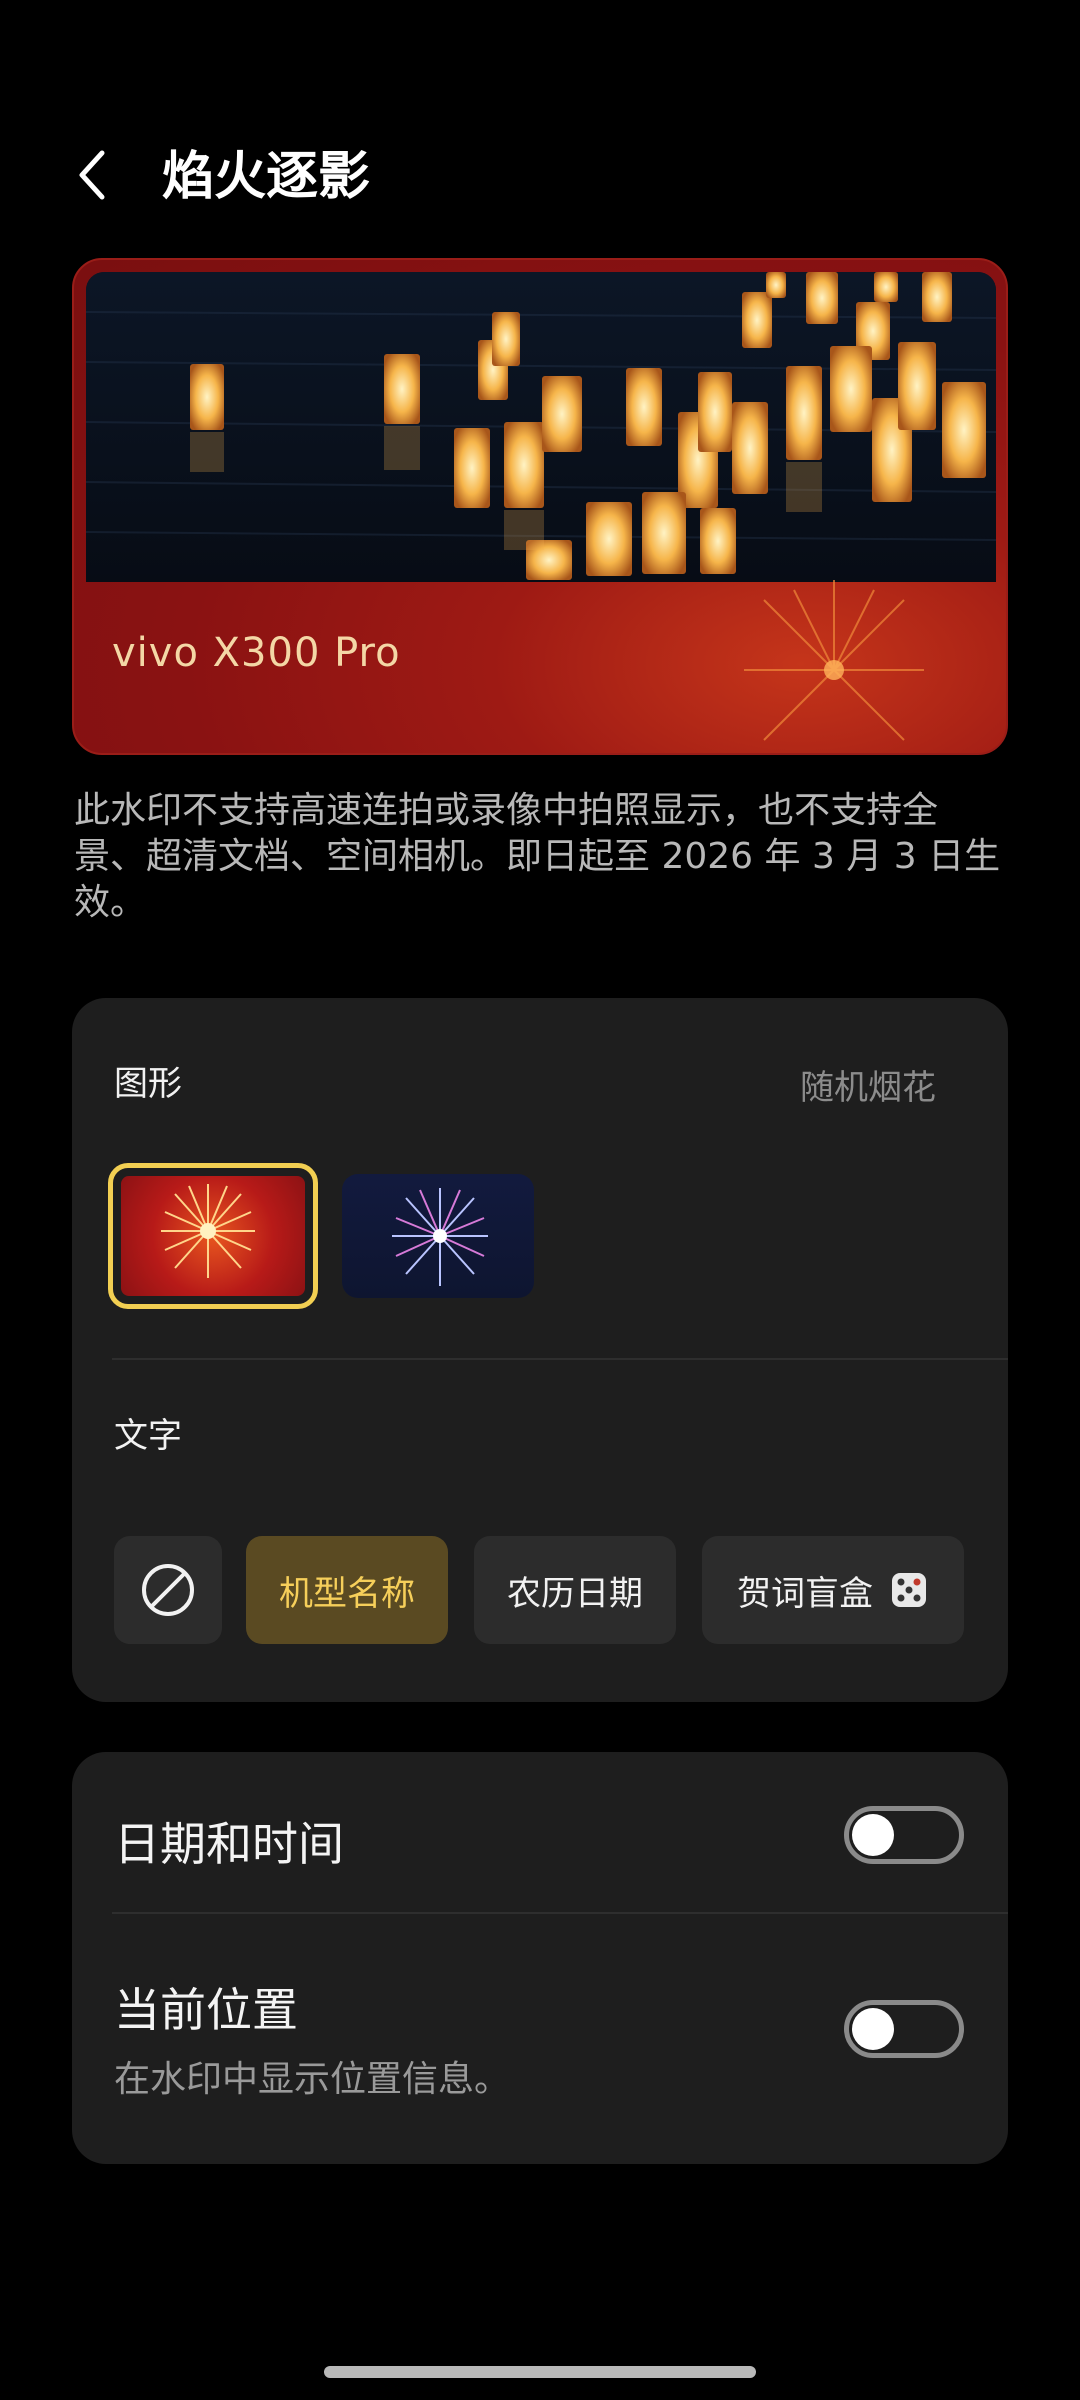 The height and width of the screenshot is (2400, 1080). I want to click on row-divider, so click(560, 1913).